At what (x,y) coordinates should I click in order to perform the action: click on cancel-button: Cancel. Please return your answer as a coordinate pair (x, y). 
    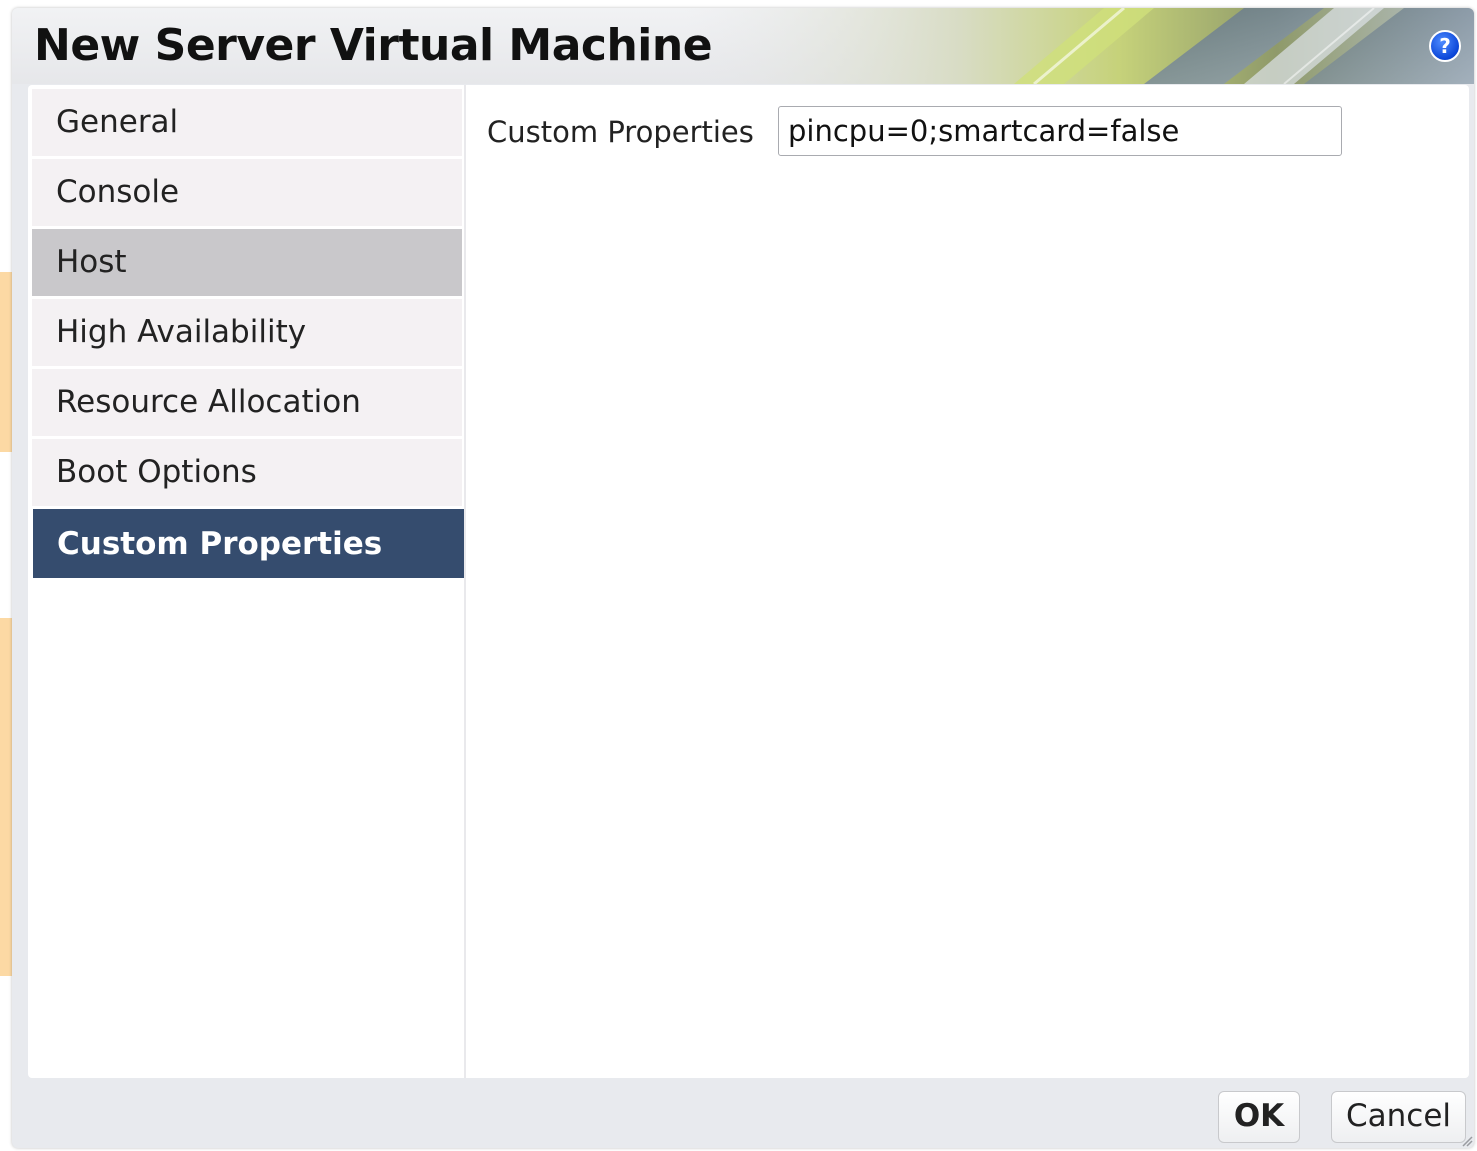
    Looking at the image, I should click on (1398, 1117).